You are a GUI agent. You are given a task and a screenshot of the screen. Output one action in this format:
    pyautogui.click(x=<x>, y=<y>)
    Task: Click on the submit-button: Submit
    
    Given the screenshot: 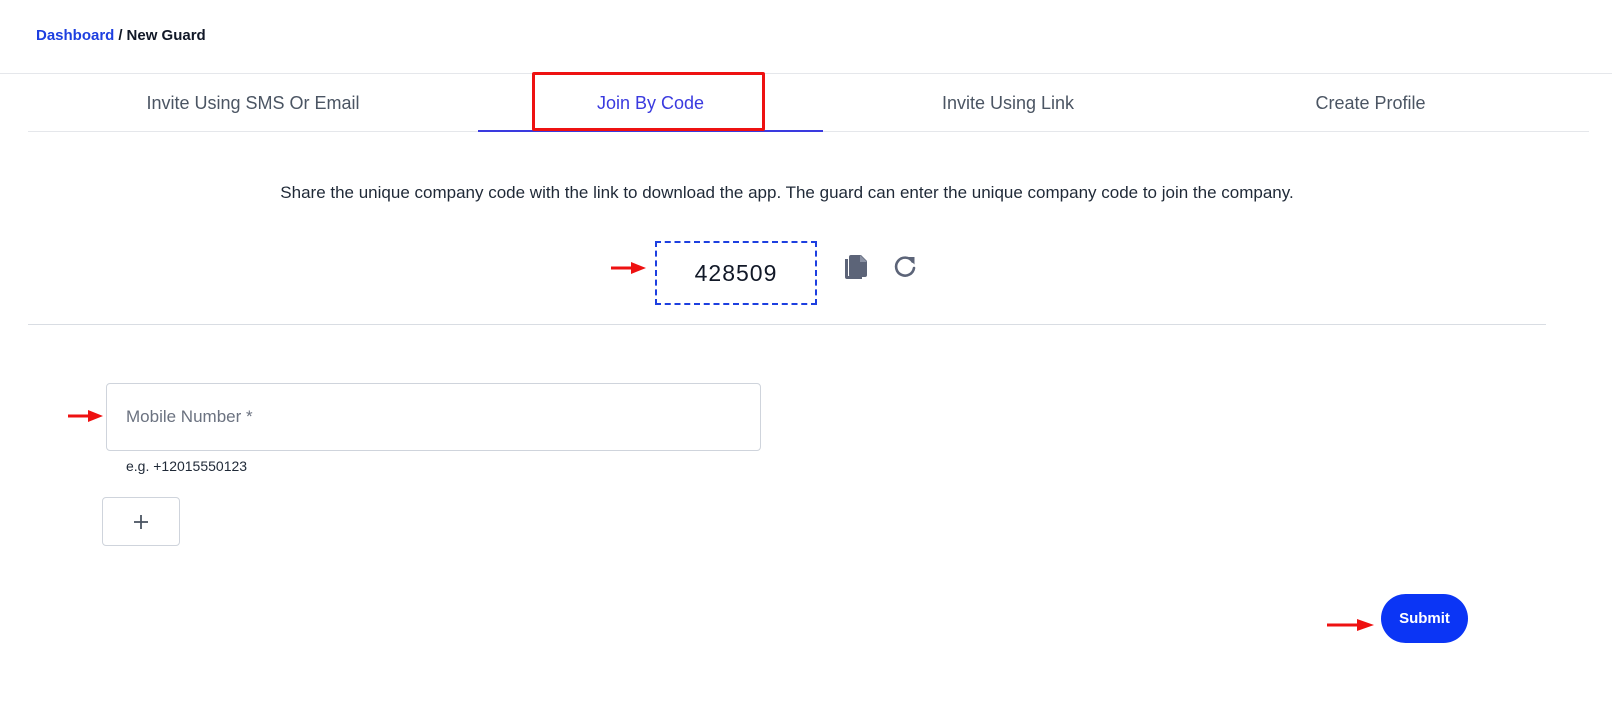 What is the action you would take?
    pyautogui.click(x=1424, y=618)
    